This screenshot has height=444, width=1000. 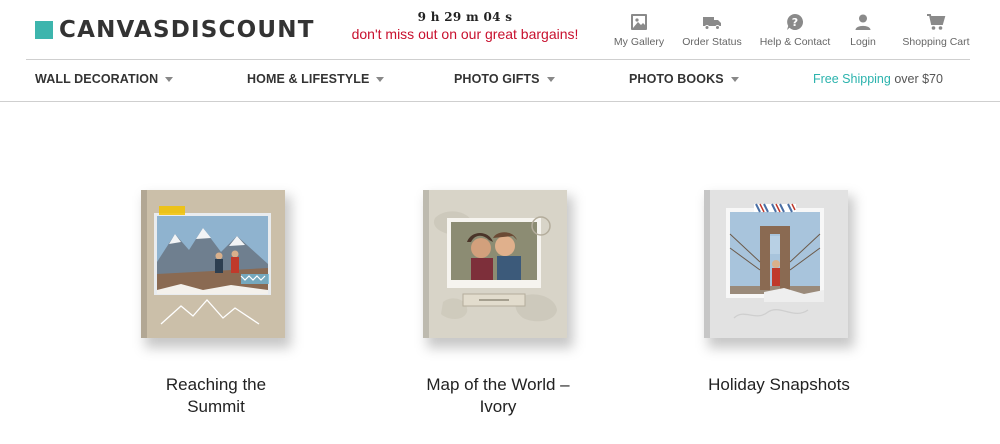 I want to click on my-gallery-label: My Gallery, so click(x=639, y=42).